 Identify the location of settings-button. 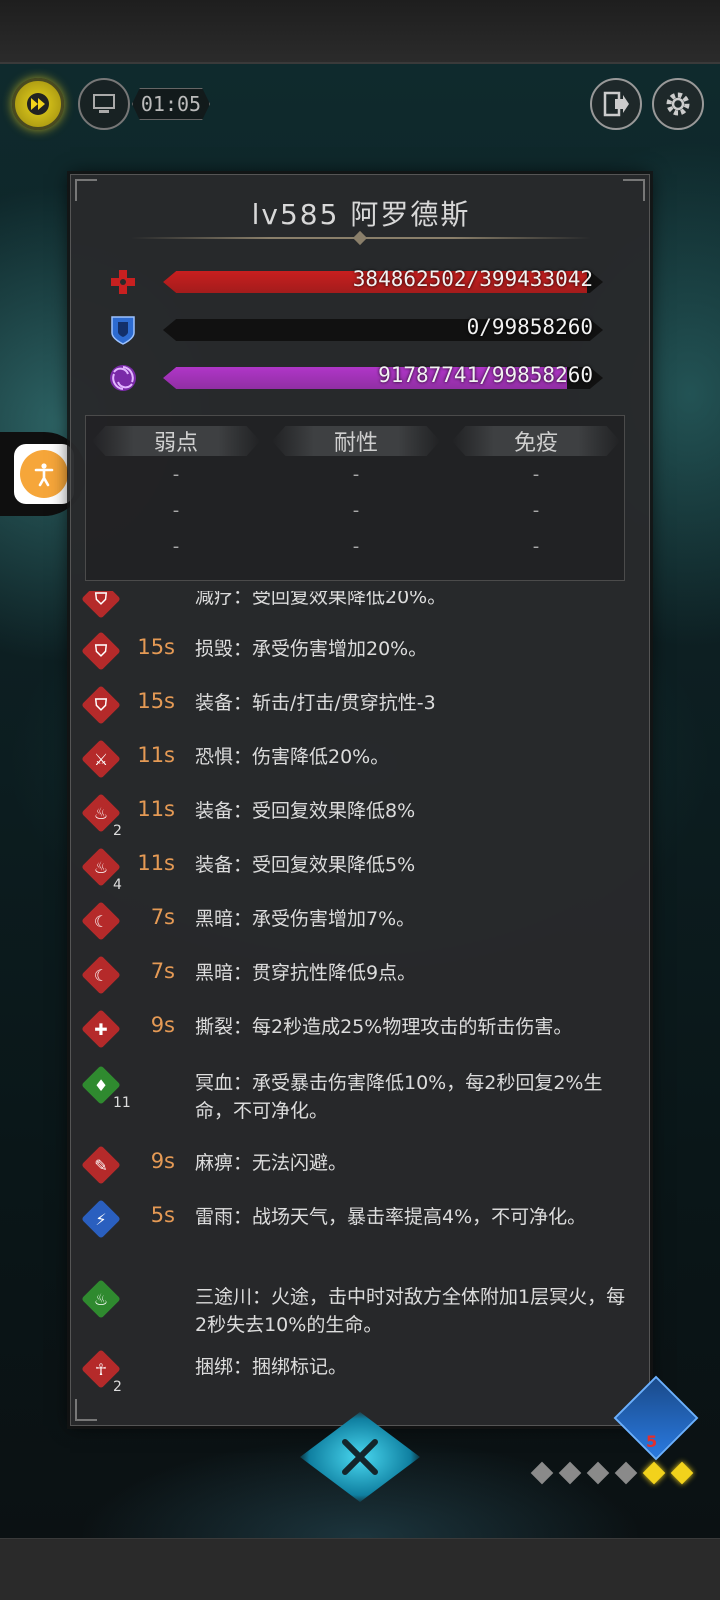
(678, 104).